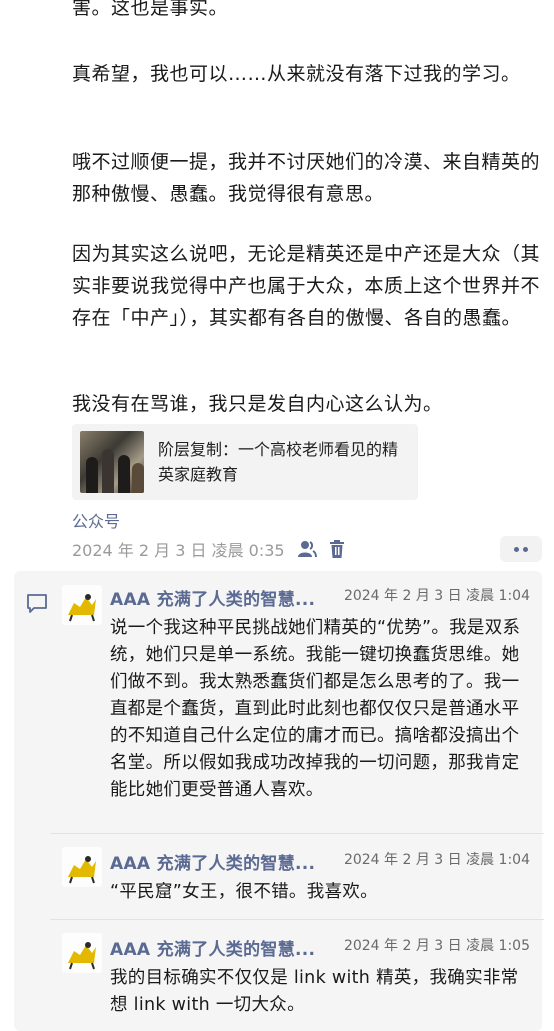  What do you see at coordinates (257, 404) in the screenshot?
I see `post-paragraph: 我没有在骂谁，我只是发自内心这么认为。` at bounding box center [257, 404].